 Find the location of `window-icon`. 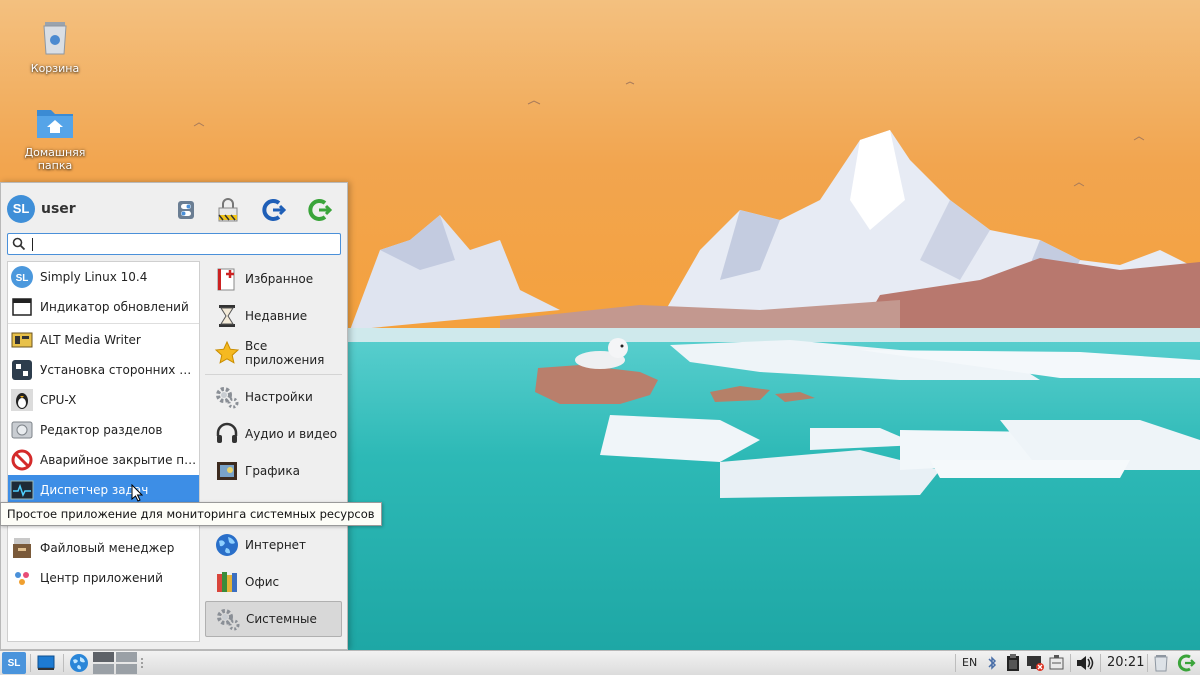

window-icon is located at coordinates (22, 307).